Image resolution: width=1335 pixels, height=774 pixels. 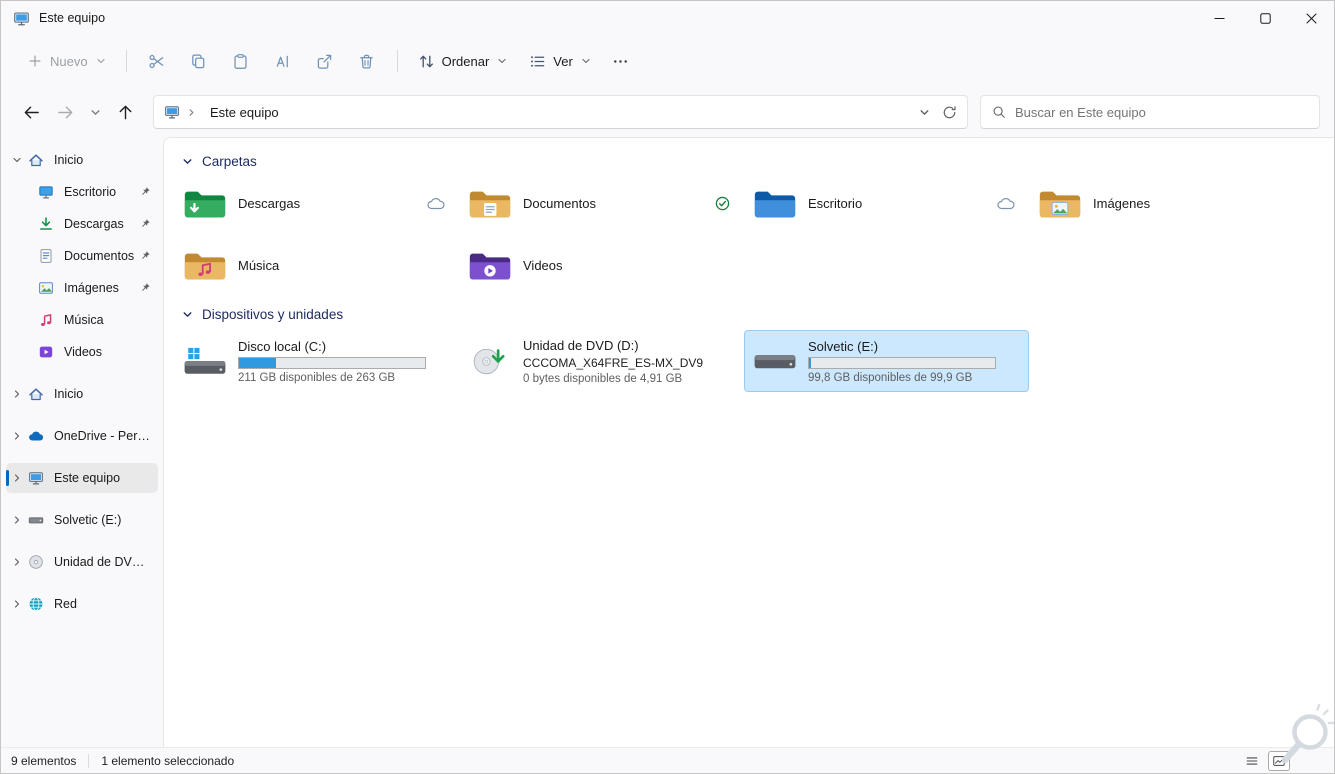 What do you see at coordinates (259, 265) in the screenshot?
I see `folder-name: Música` at bounding box center [259, 265].